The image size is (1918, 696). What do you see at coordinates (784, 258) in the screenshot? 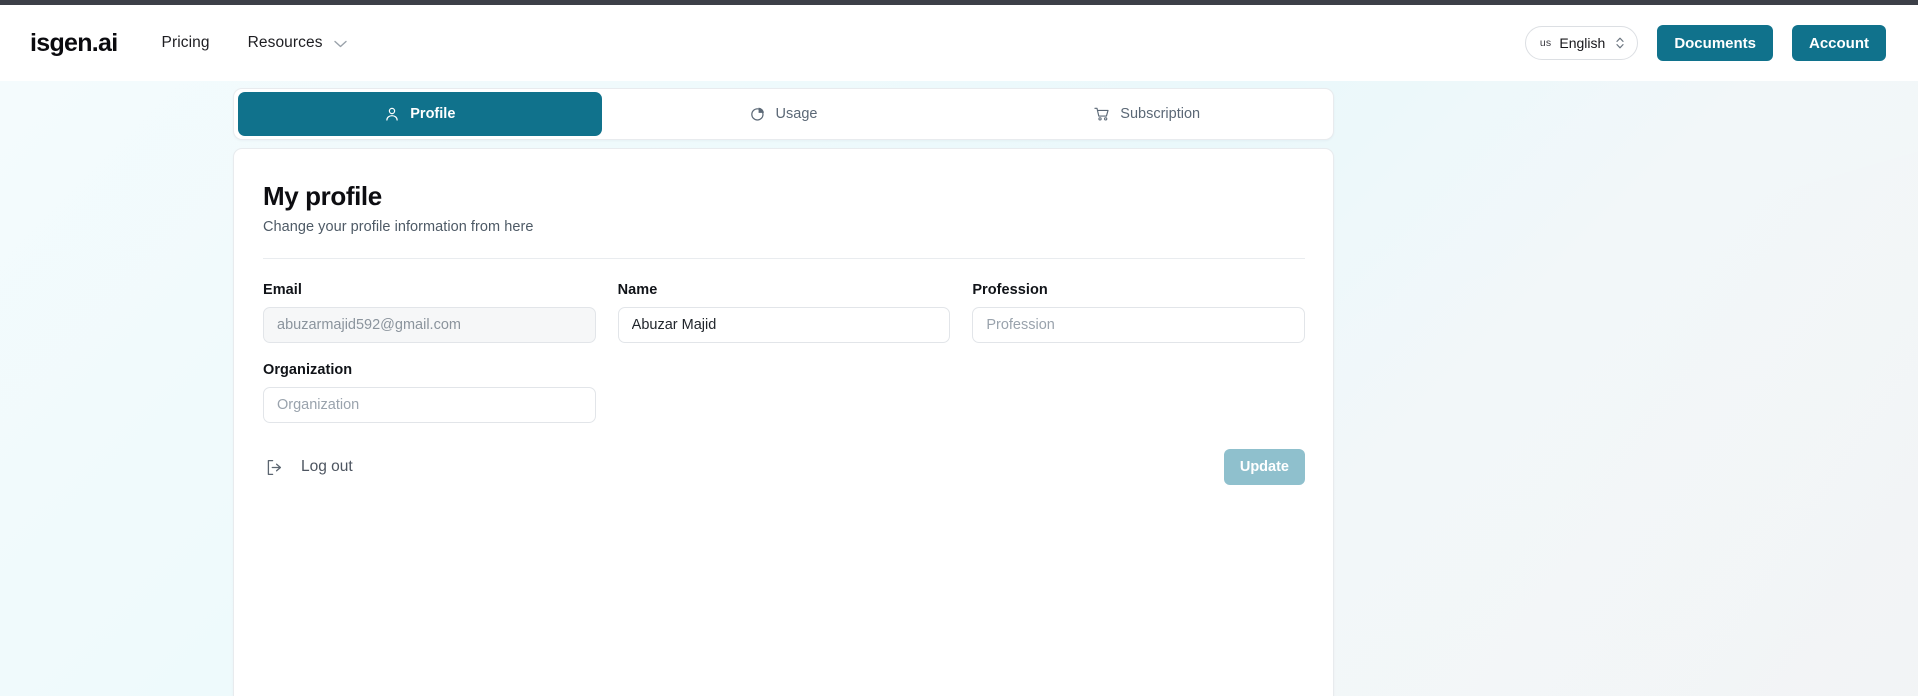
I see `card-divider` at bounding box center [784, 258].